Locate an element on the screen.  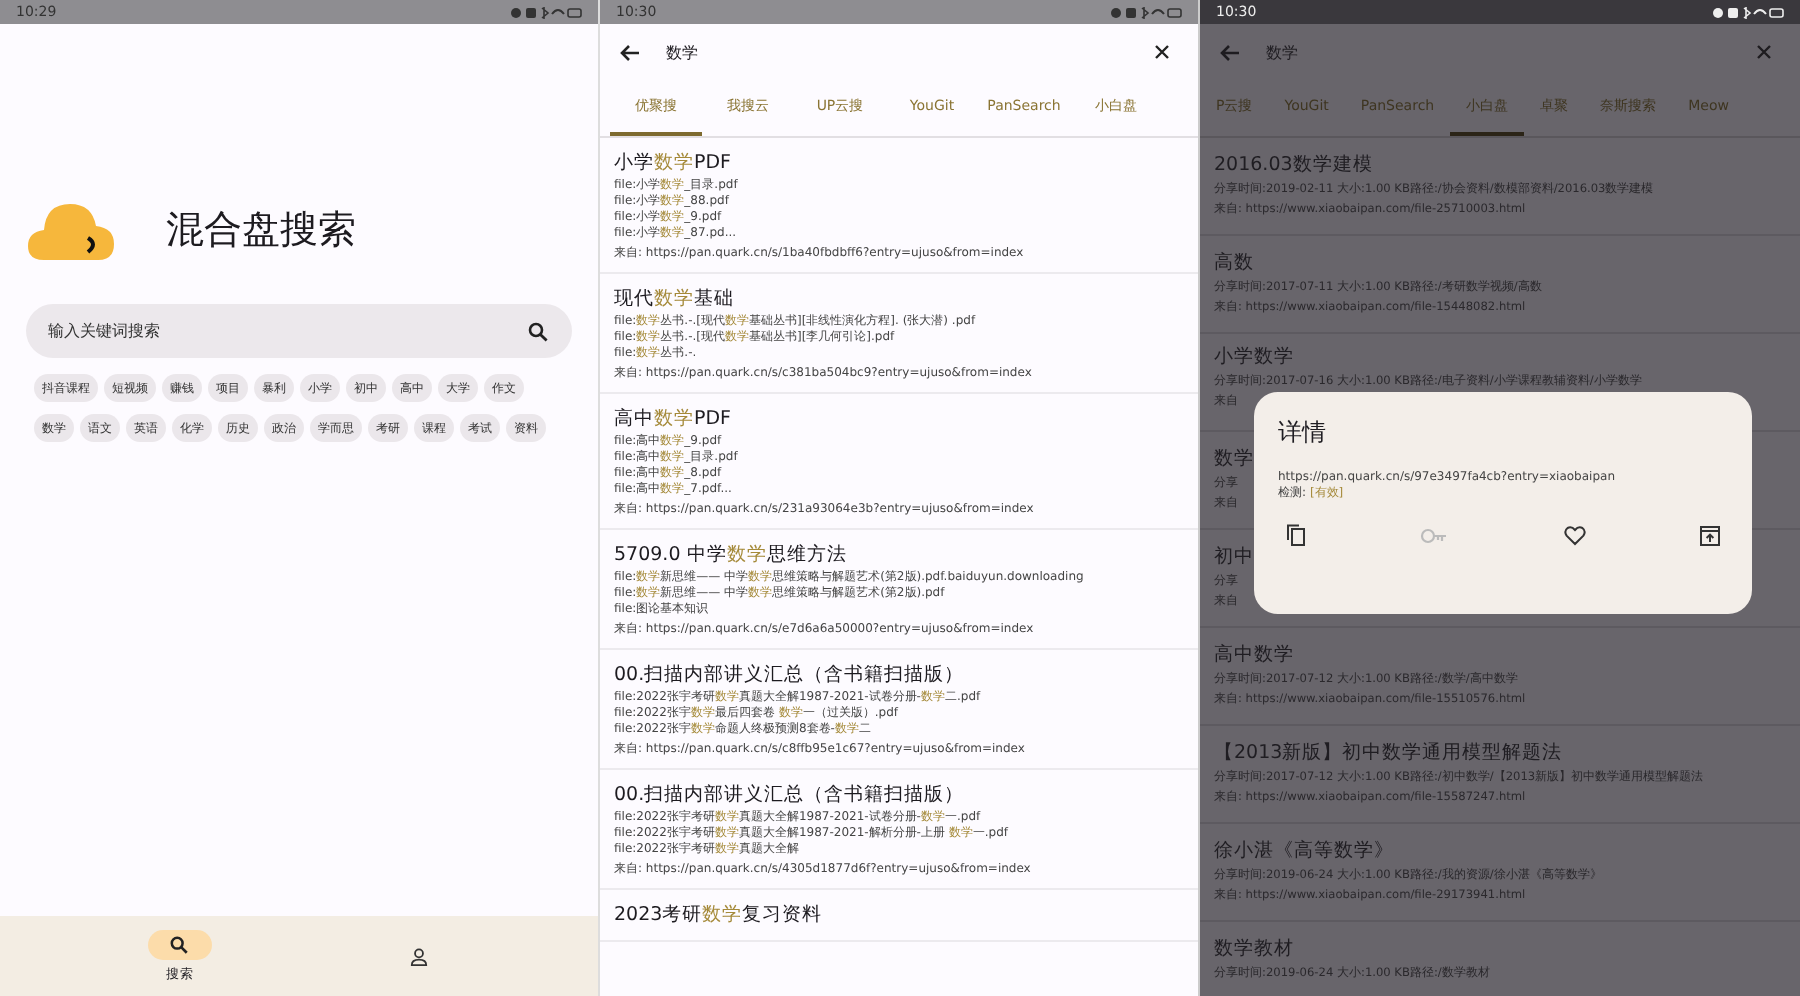
close-icon is located at coordinates (1162, 52).